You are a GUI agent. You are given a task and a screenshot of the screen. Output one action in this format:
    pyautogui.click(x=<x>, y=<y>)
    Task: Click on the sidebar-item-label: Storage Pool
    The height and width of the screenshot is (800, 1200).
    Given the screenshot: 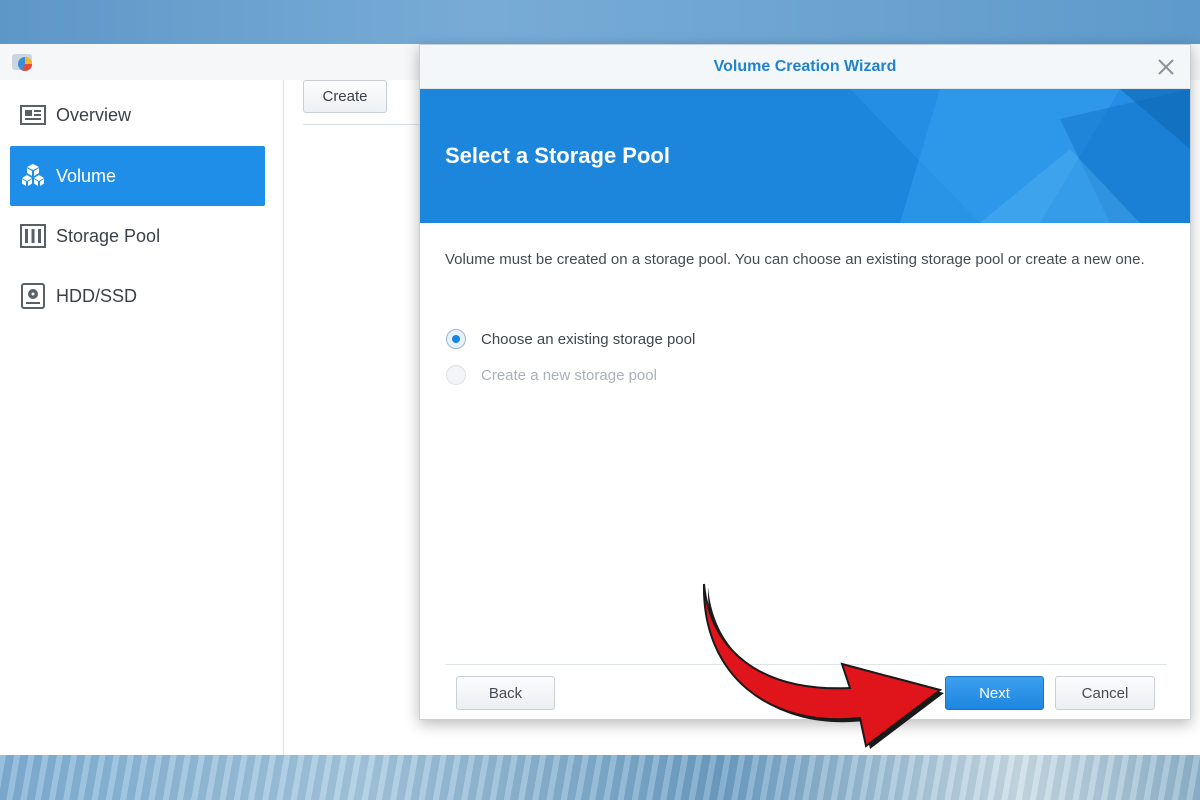 What is the action you would take?
    pyautogui.click(x=108, y=235)
    